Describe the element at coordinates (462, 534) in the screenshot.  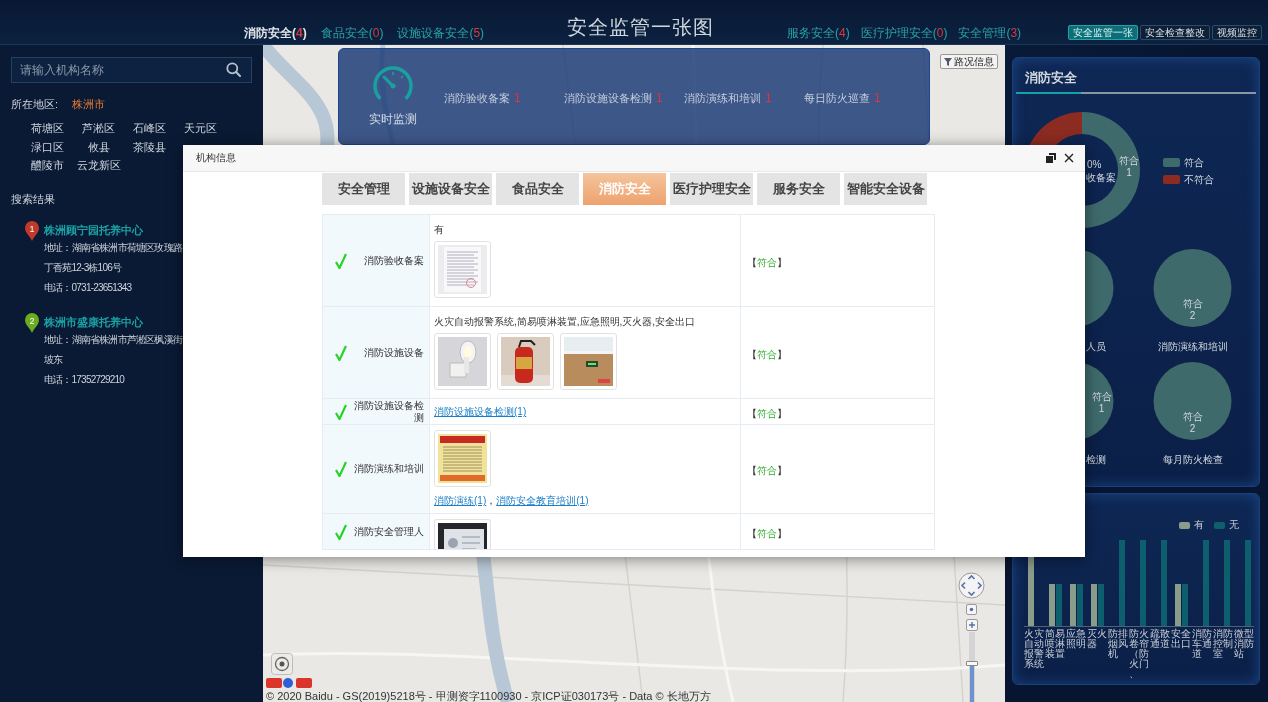
I see `card-photo` at that location.